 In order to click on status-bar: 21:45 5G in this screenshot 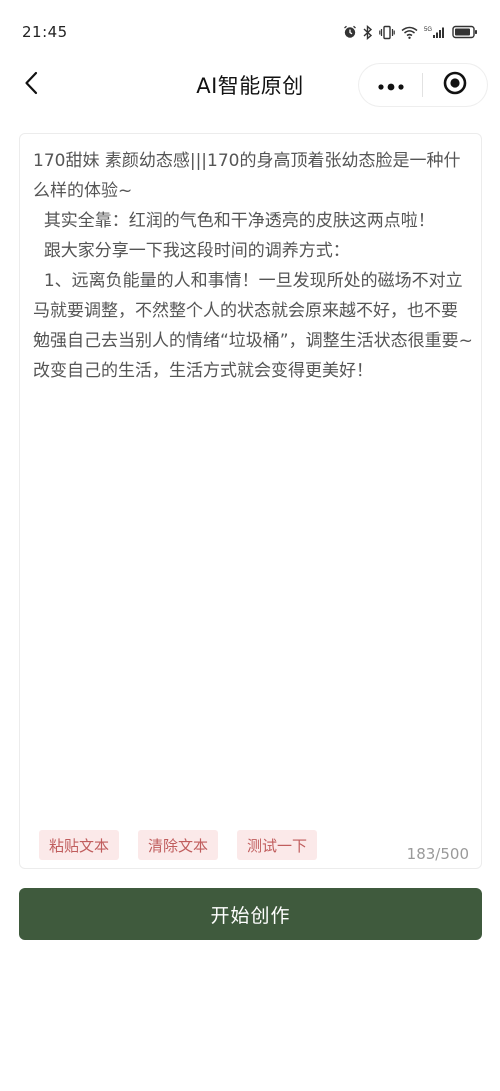, I will do `click(250, 32)`.